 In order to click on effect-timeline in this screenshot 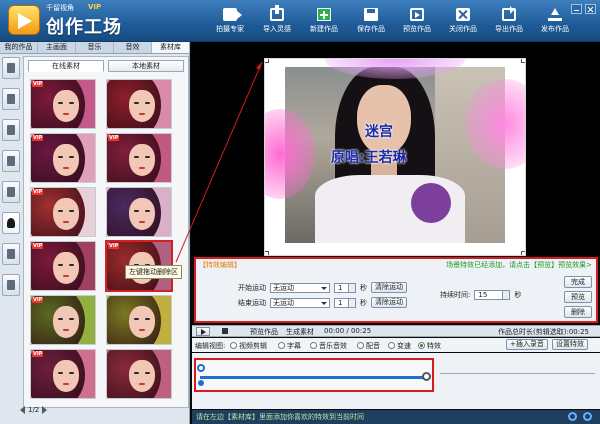, I will do `click(314, 375)`.